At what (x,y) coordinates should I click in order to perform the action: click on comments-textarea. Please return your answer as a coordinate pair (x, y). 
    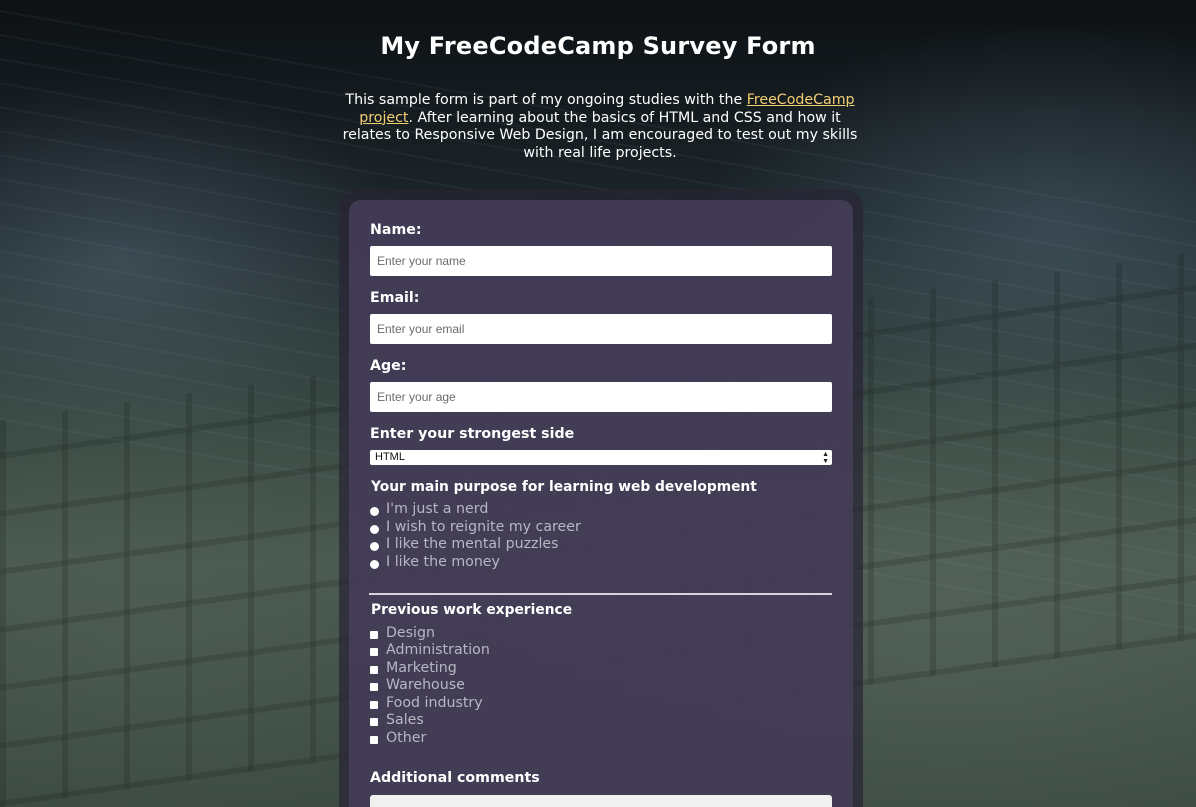
    Looking at the image, I should click on (601, 801).